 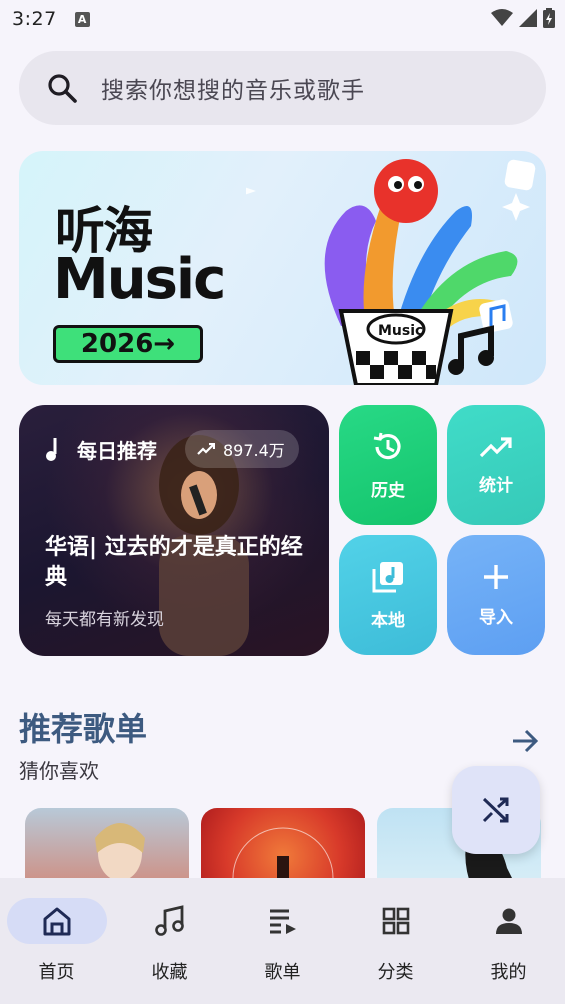 I want to click on nav-label: 歌单, so click(x=282, y=972).